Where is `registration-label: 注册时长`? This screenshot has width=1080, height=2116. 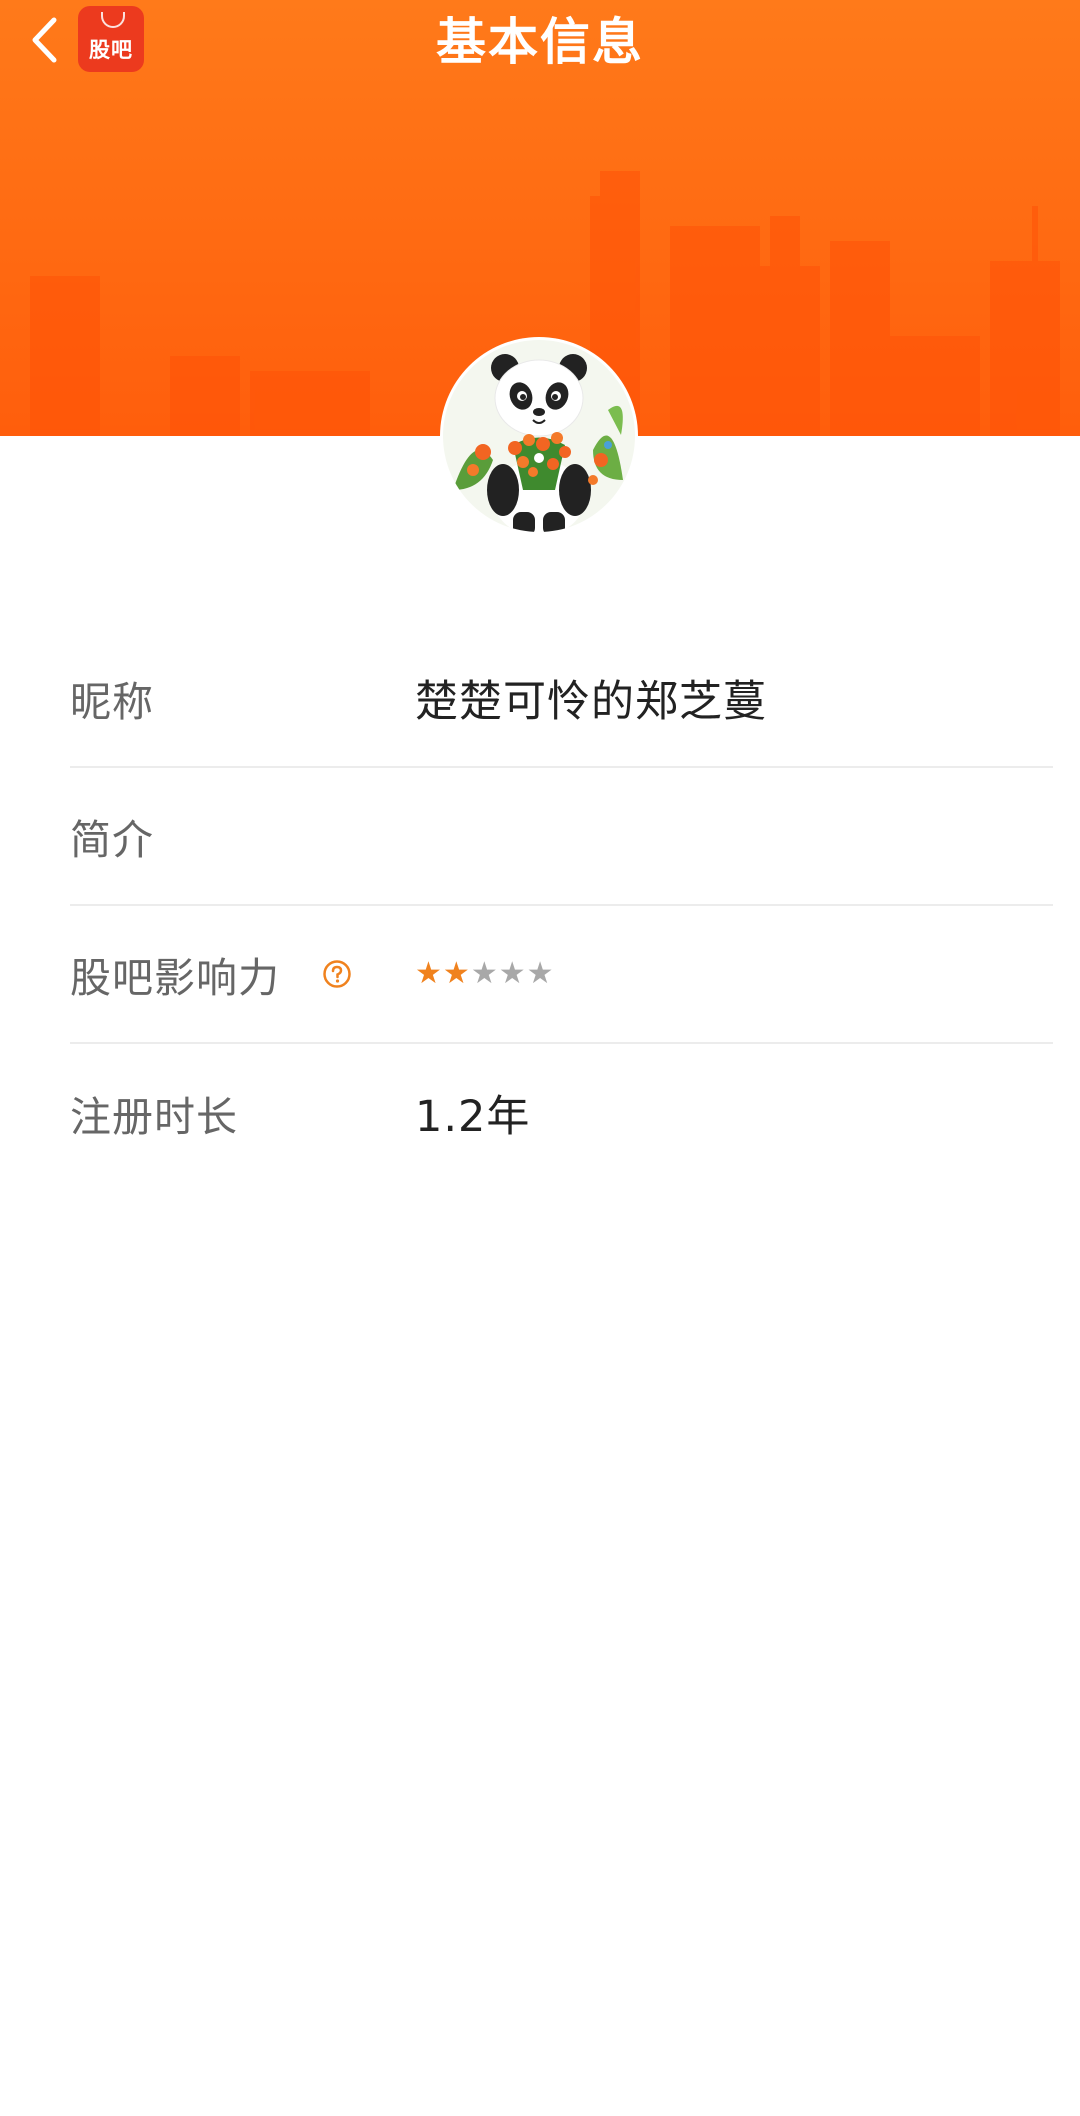 registration-label: 注册时长 is located at coordinates (154, 1117).